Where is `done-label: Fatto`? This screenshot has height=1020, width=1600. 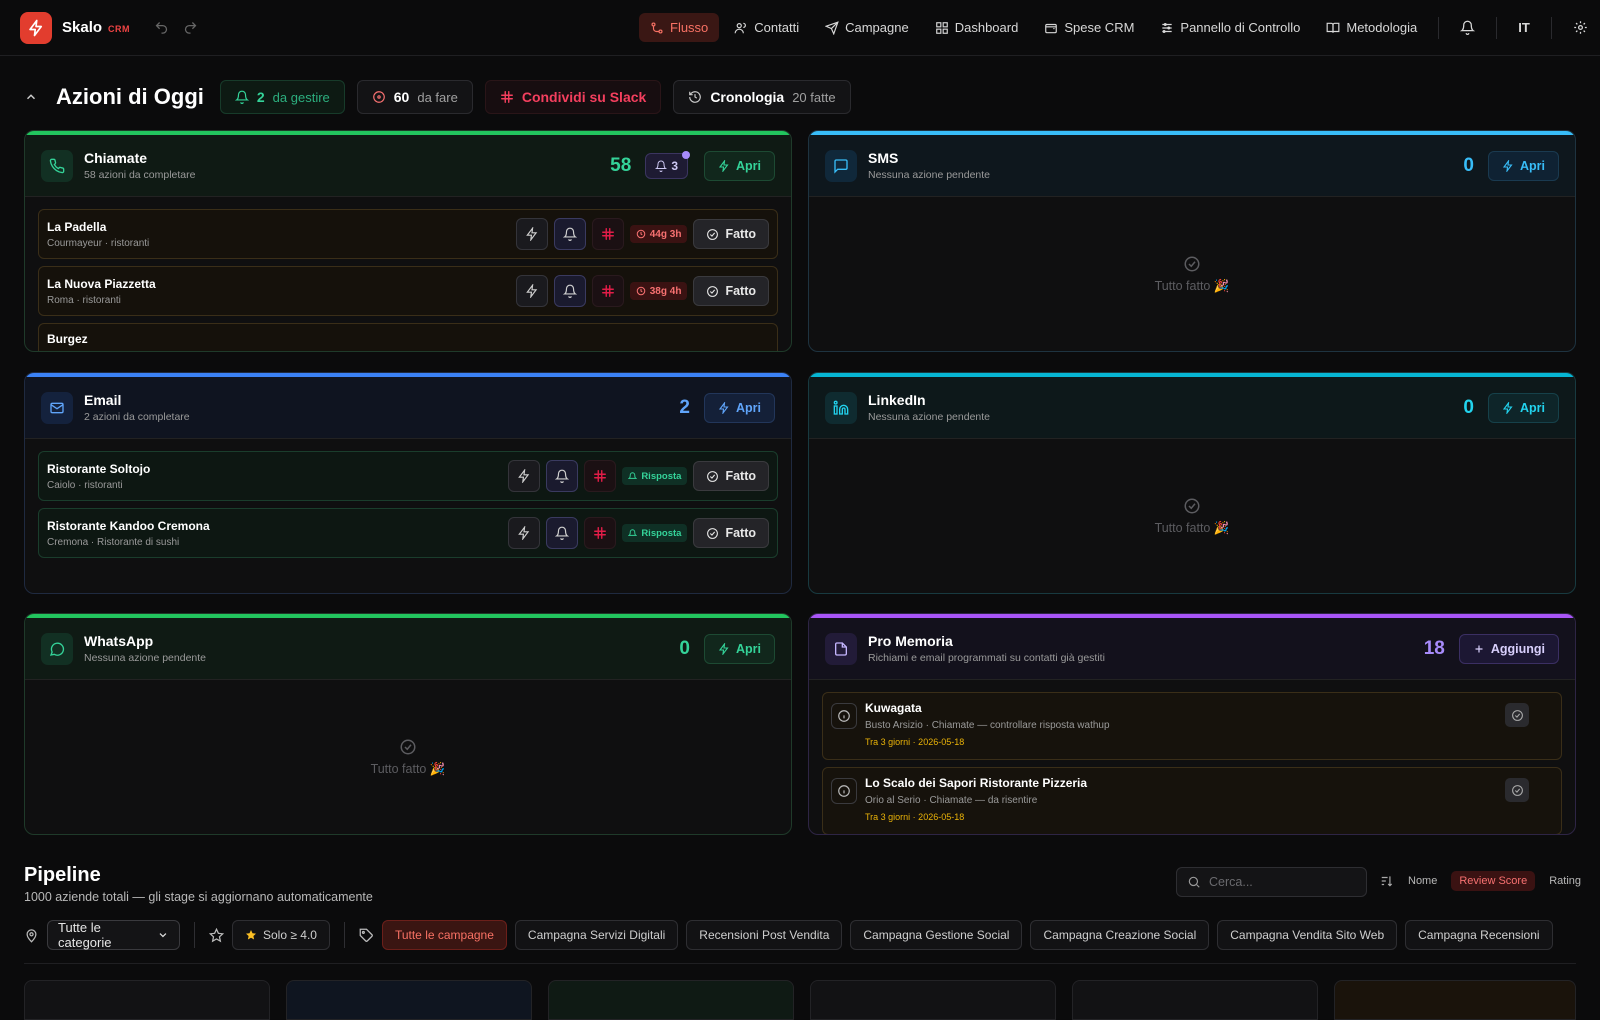 done-label: Fatto is located at coordinates (740, 476).